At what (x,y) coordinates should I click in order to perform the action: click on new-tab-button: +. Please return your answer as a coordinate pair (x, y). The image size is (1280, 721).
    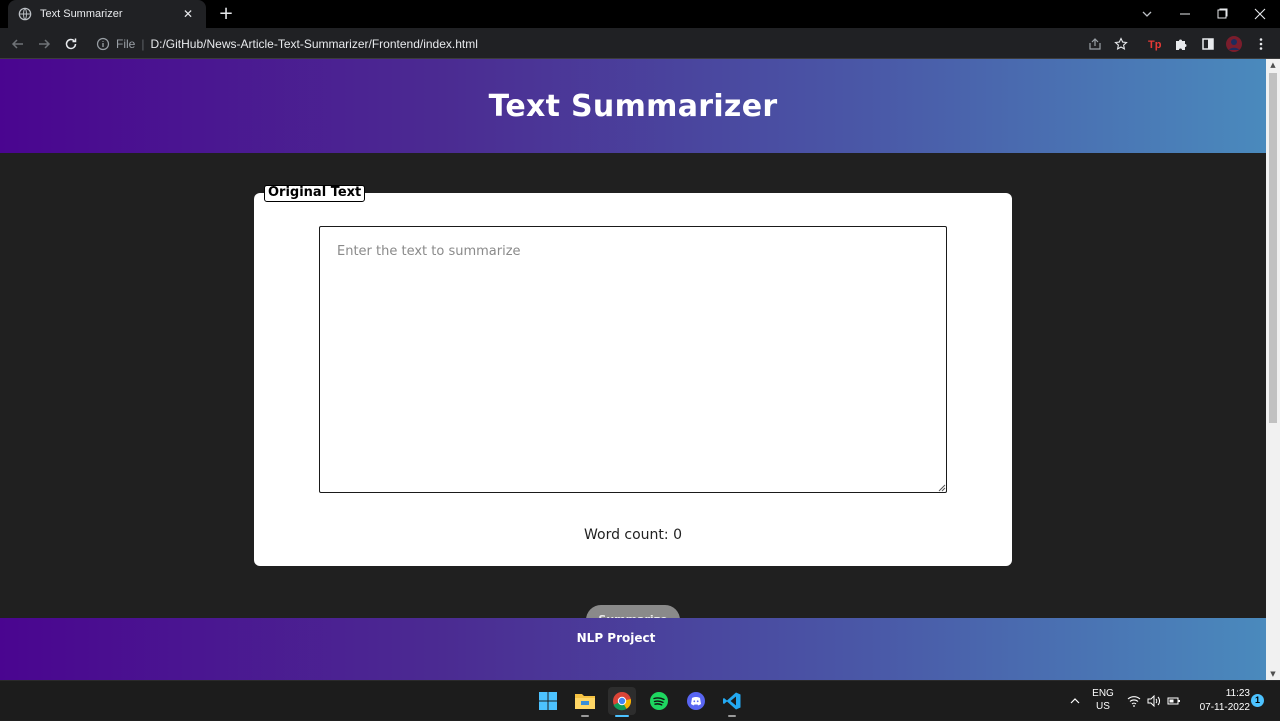
    Looking at the image, I should click on (226, 14).